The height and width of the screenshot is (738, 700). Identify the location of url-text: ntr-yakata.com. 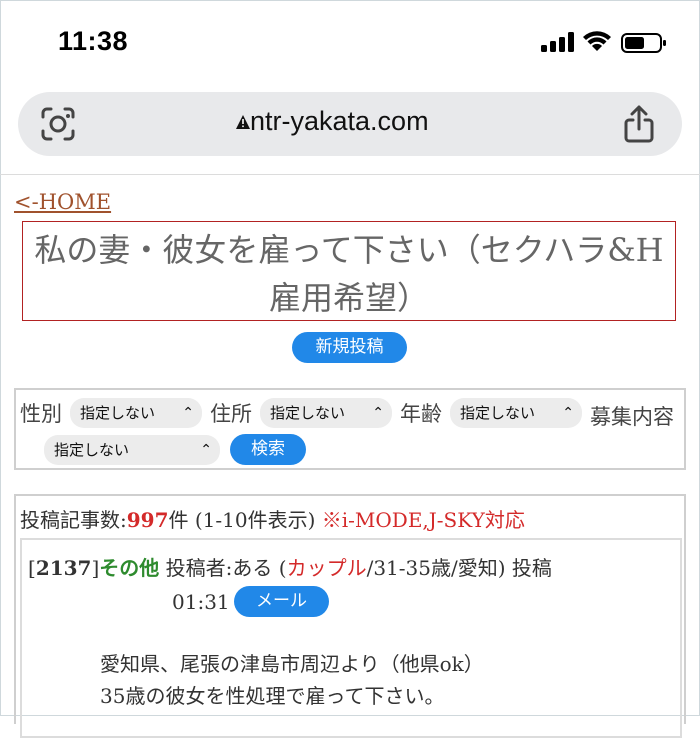
(339, 121).